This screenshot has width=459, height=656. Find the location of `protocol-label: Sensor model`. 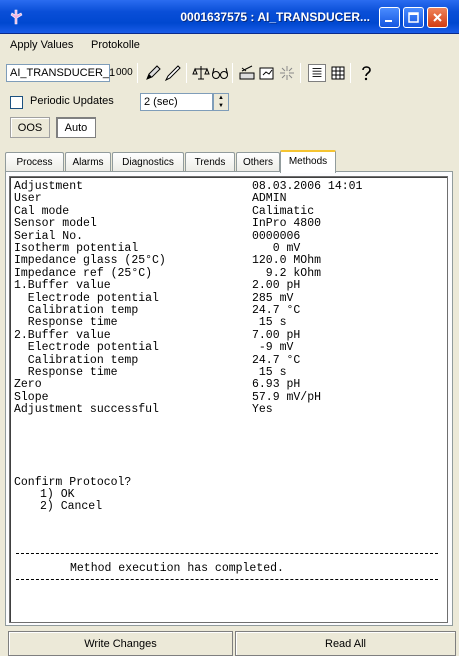

protocol-label: Sensor model is located at coordinates (55, 224).